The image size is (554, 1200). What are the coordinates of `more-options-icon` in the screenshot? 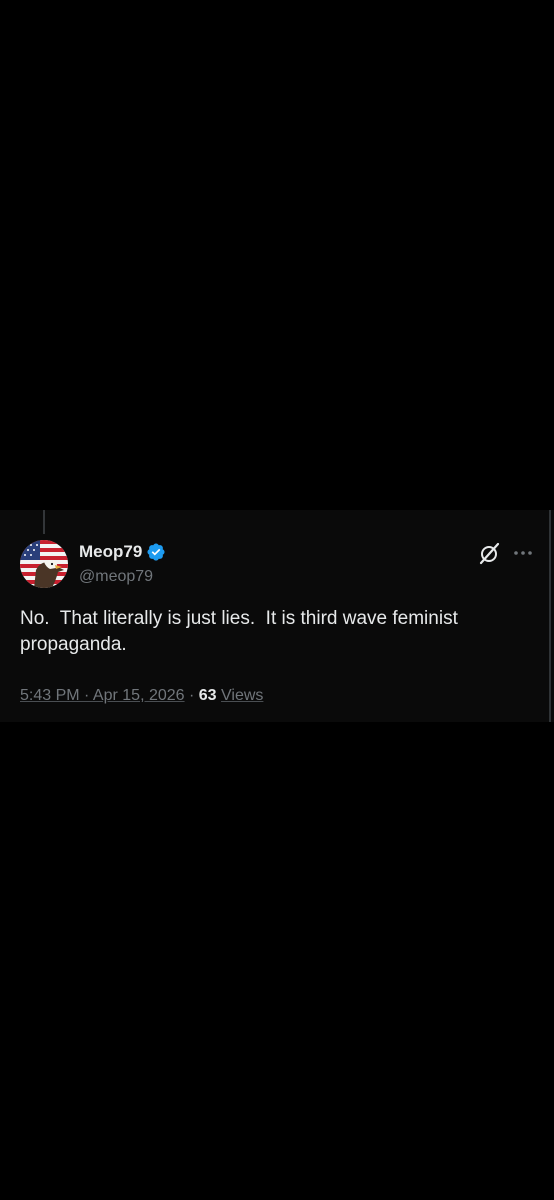 It's located at (523, 553).